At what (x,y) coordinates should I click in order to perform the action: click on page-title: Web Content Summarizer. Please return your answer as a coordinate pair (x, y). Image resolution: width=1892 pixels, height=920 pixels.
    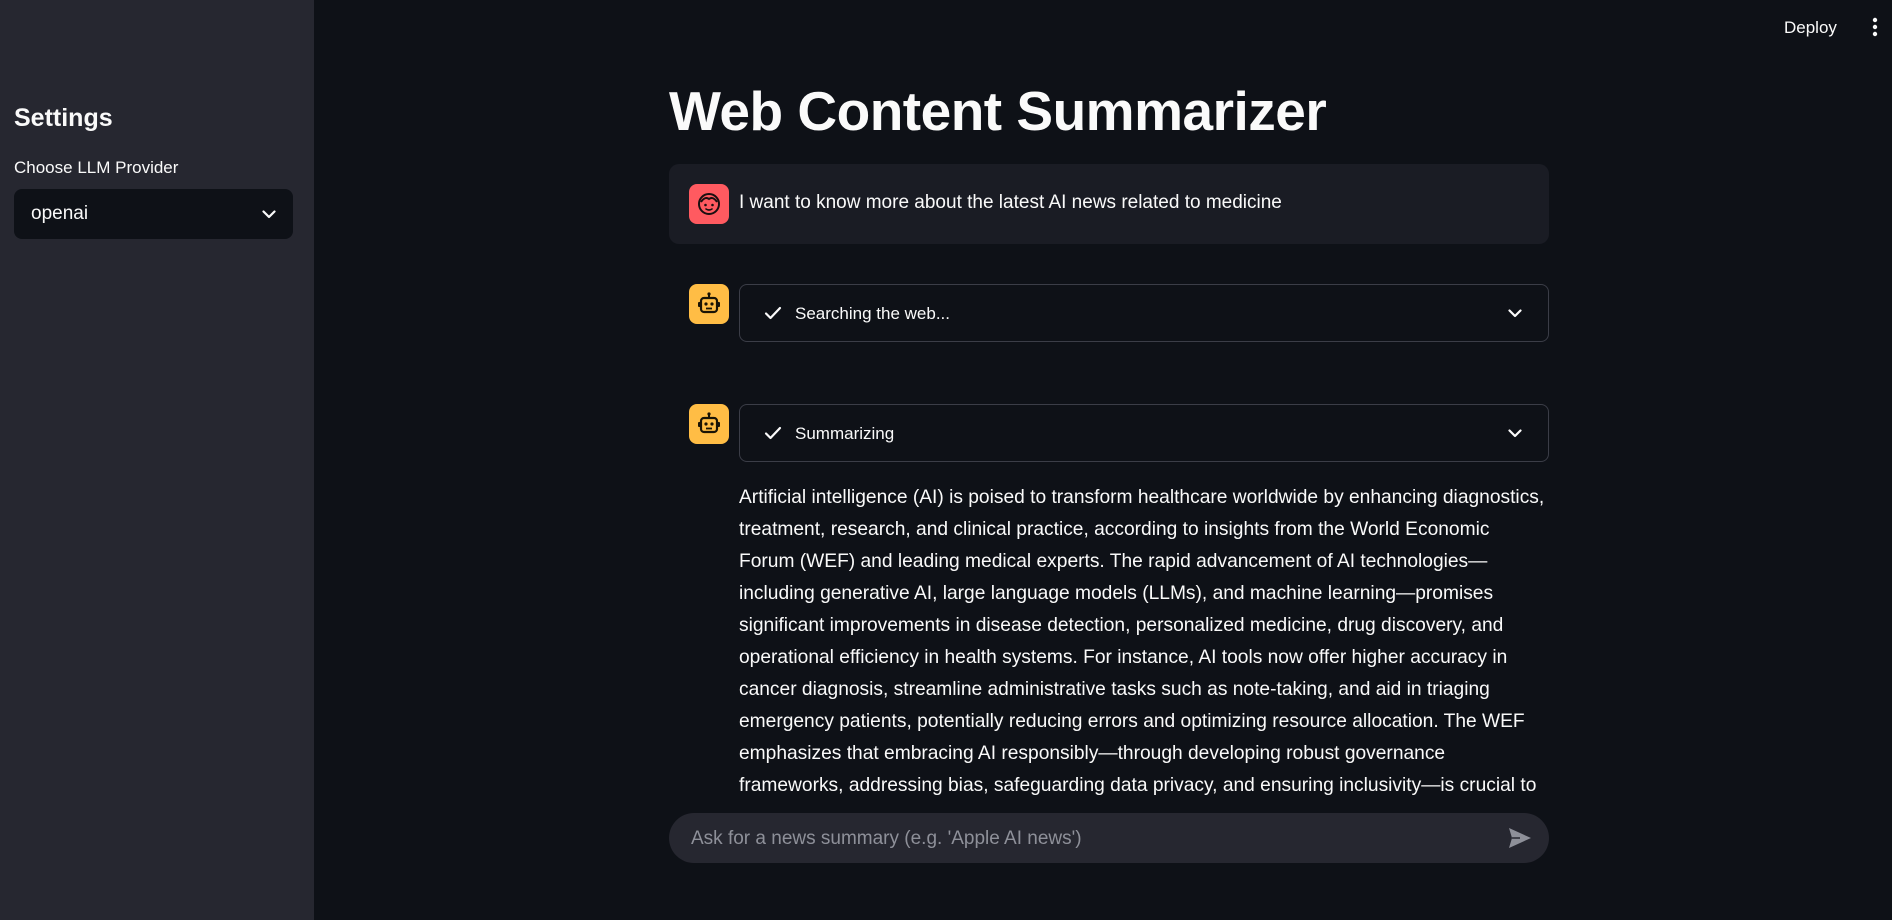
    Looking at the image, I should click on (998, 111).